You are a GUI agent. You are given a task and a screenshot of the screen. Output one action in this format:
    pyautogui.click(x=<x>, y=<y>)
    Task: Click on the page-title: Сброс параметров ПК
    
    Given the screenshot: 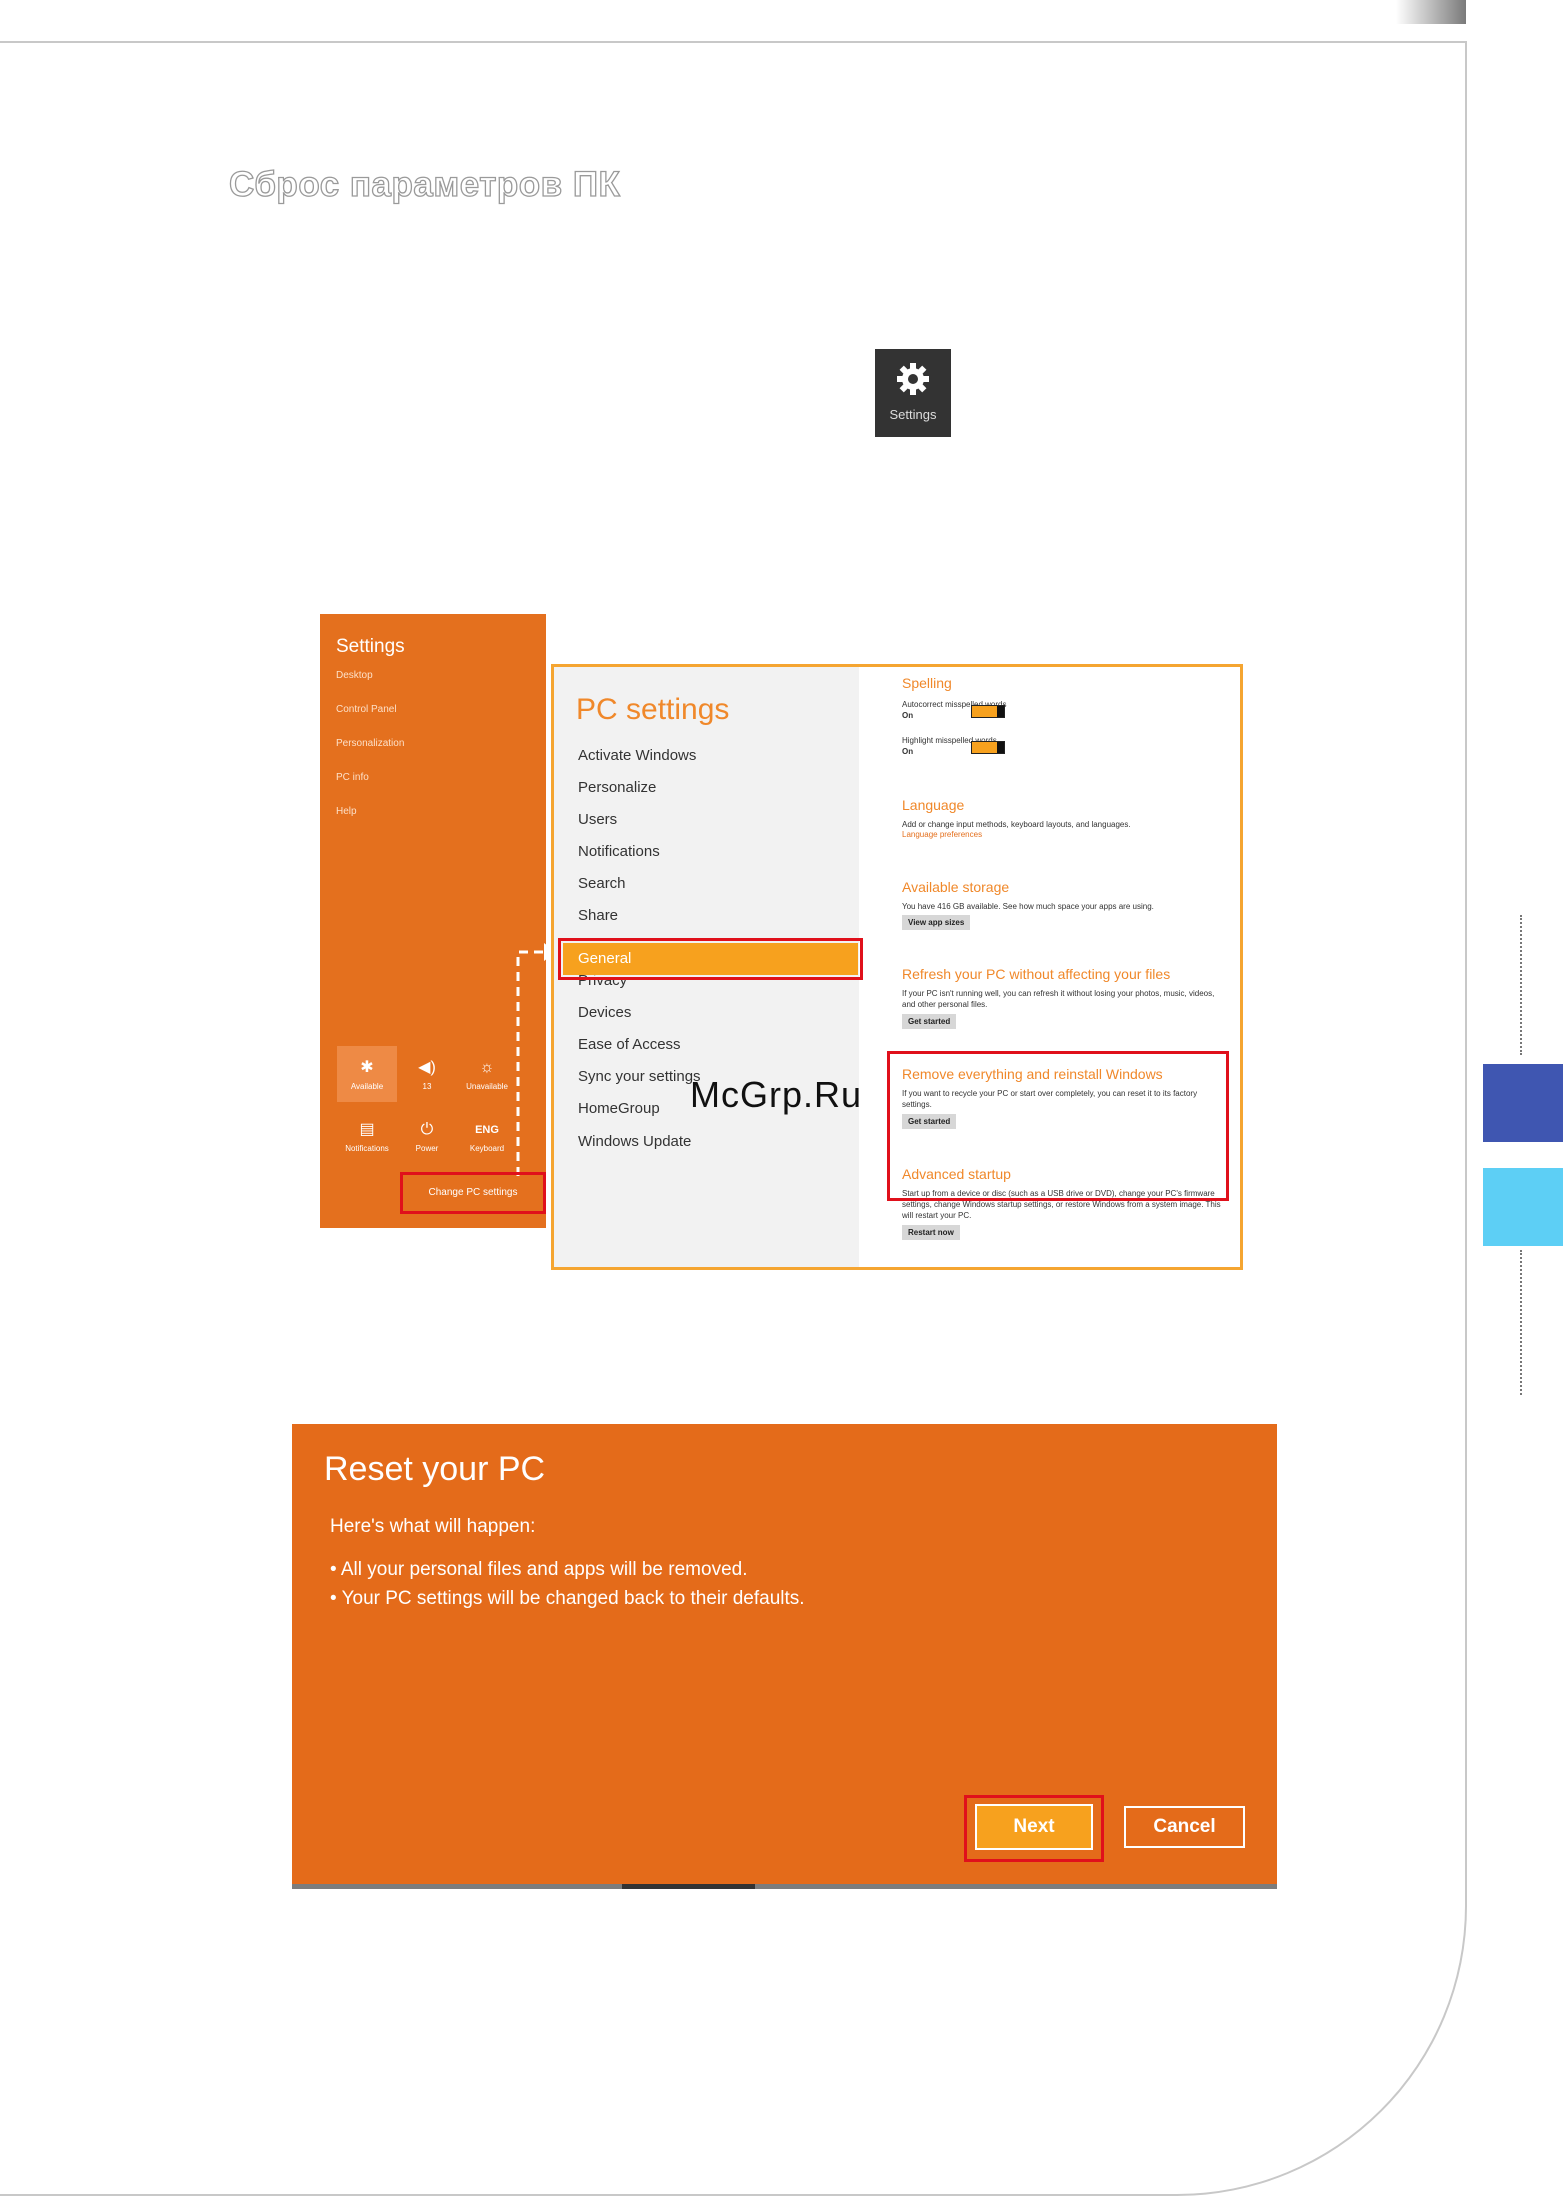 What is the action you would take?
    pyautogui.click(x=424, y=184)
    